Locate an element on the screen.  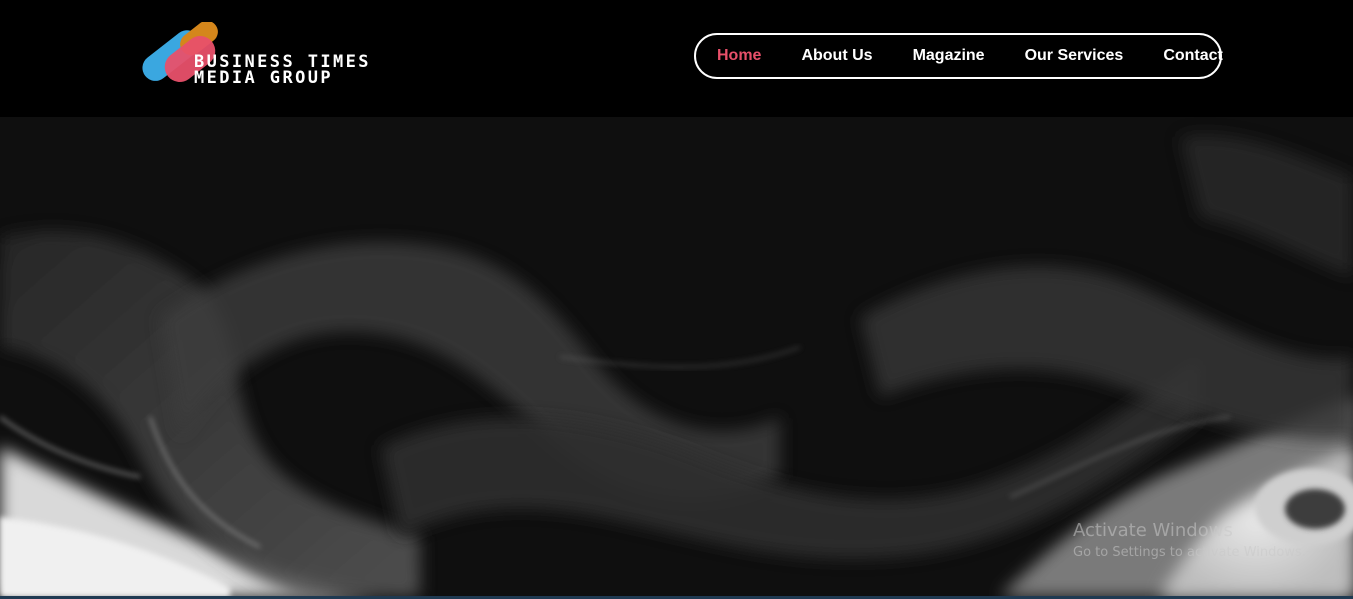
brand-wordmark: BUSINESS TIMES MEDIA GROUP is located at coordinates (282, 71).